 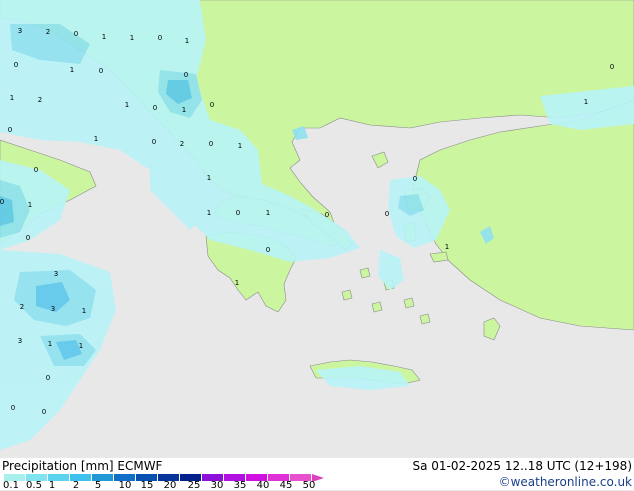 I want to click on scale-tick-label: 10, so click(x=125, y=485).